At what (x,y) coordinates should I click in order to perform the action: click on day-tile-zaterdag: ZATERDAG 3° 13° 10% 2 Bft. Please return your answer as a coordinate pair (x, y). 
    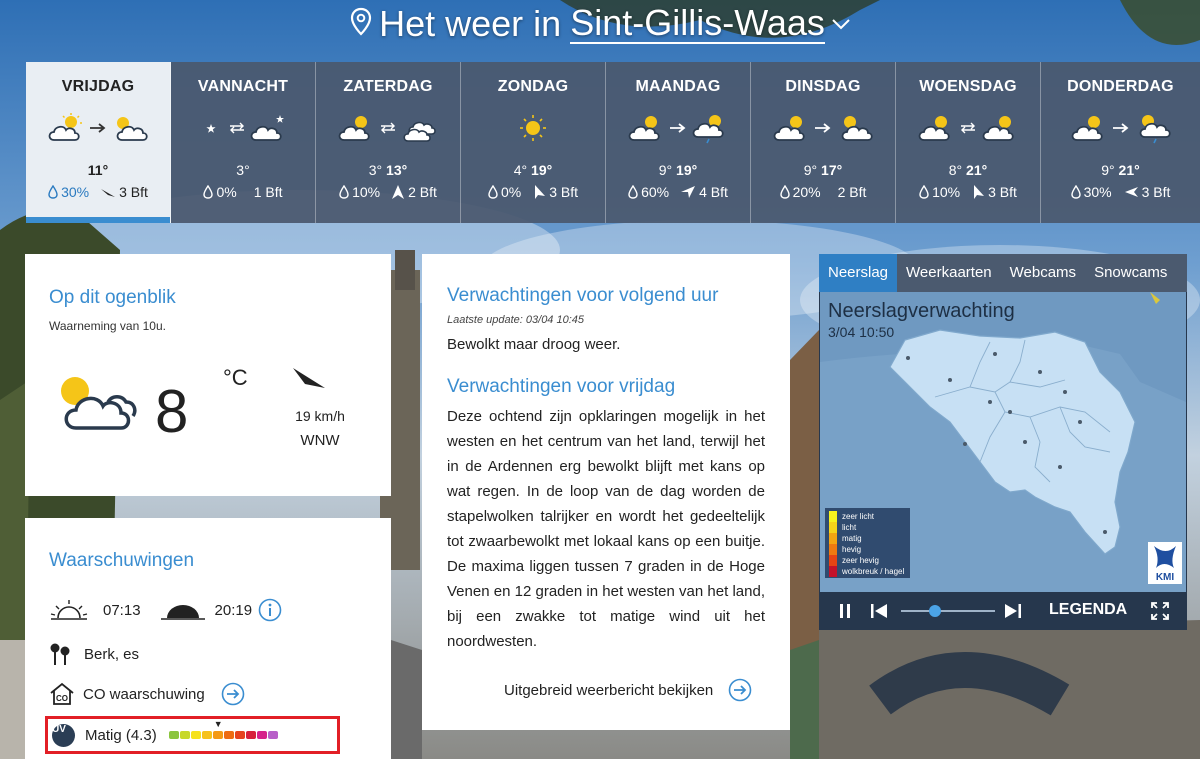
    Looking at the image, I should click on (388, 142).